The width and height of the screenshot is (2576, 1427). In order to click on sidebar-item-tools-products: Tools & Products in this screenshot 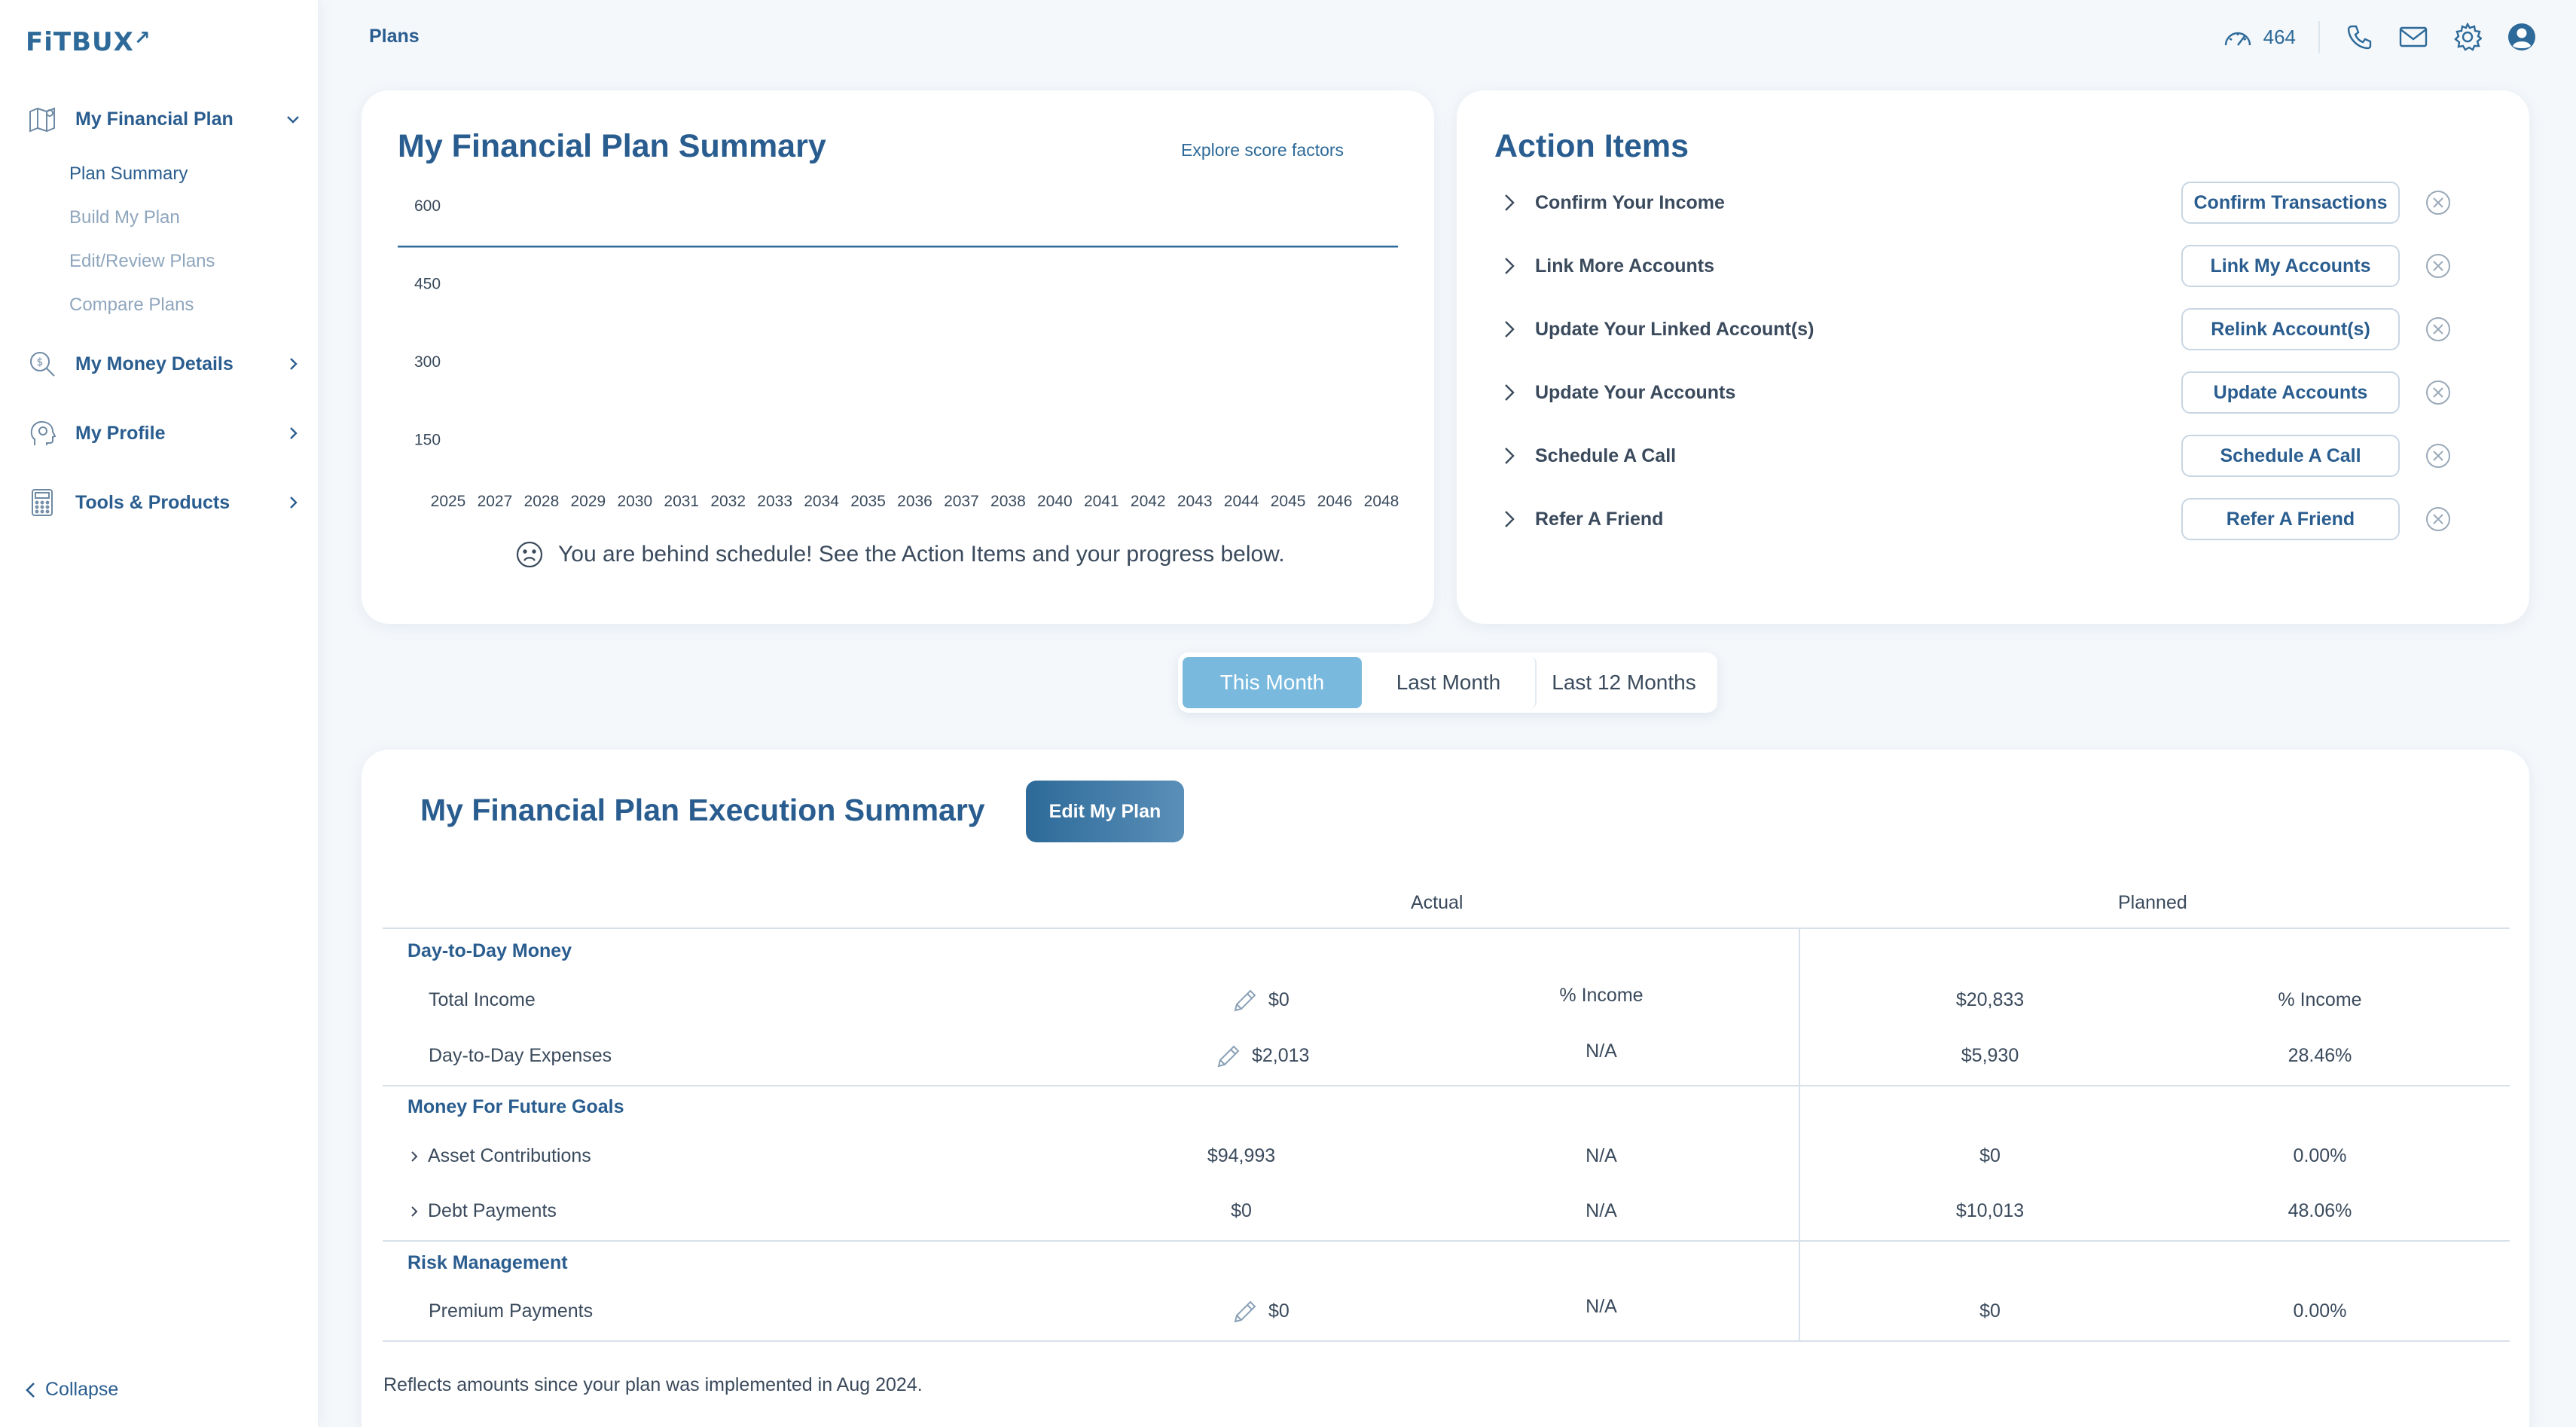, I will do `click(165, 503)`.